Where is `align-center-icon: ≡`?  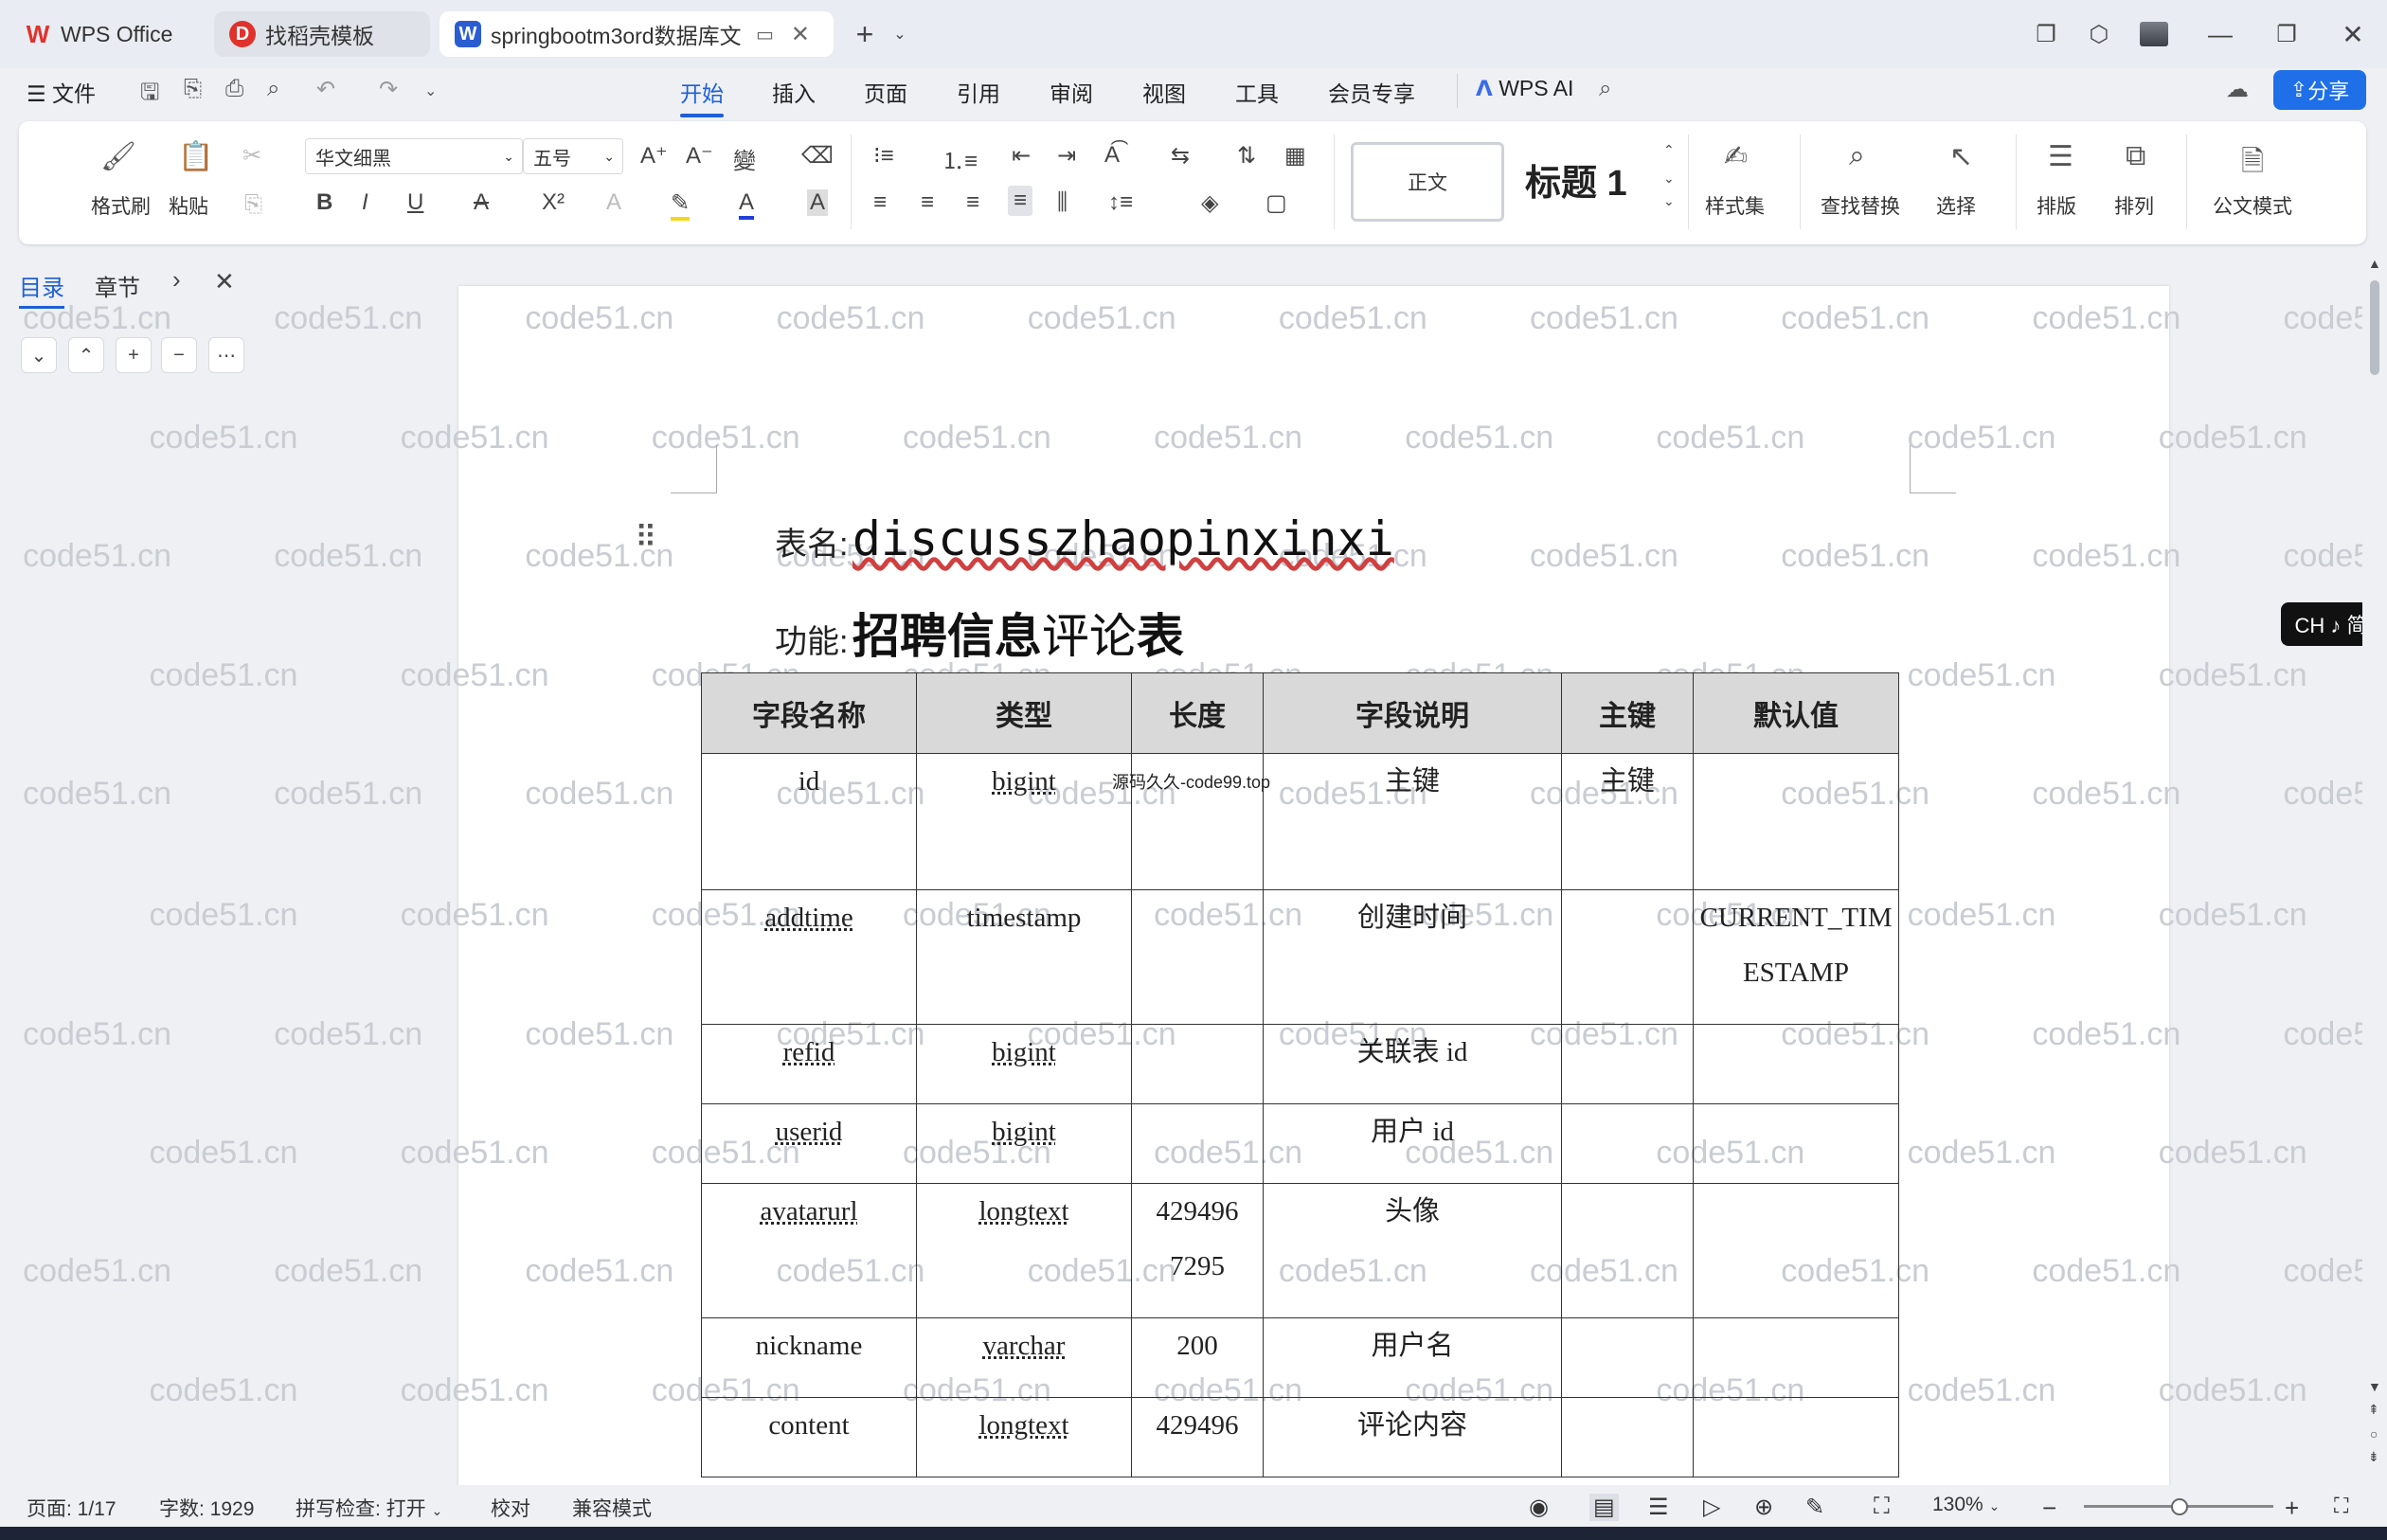 align-center-icon: ≡ is located at coordinates (927, 202).